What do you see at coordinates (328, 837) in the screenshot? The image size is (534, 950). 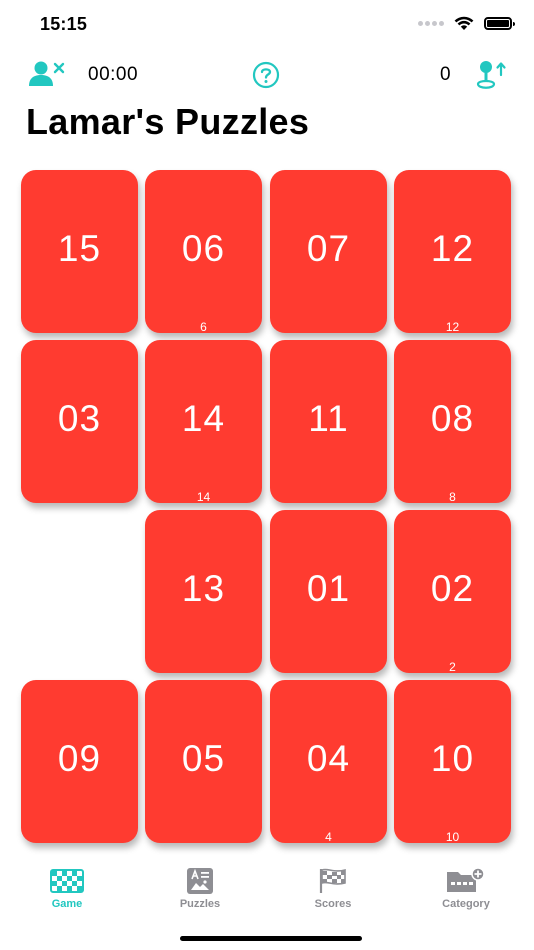 I see `tile-hint: 4` at bounding box center [328, 837].